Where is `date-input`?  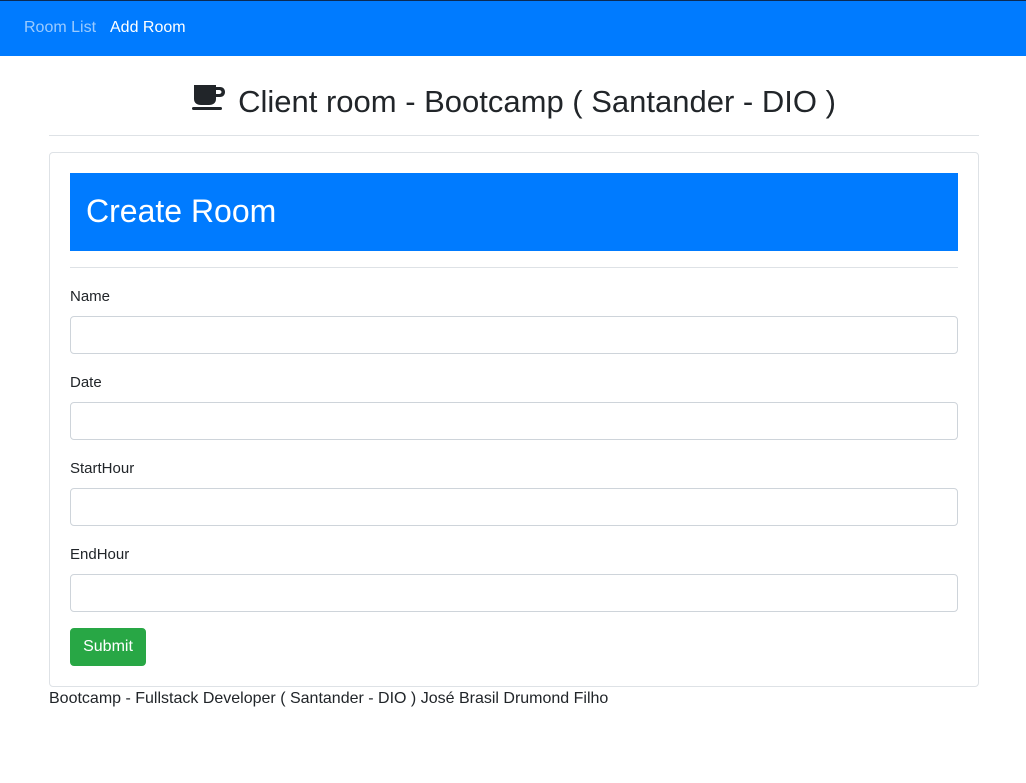 date-input is located at coordinates (514, 421).